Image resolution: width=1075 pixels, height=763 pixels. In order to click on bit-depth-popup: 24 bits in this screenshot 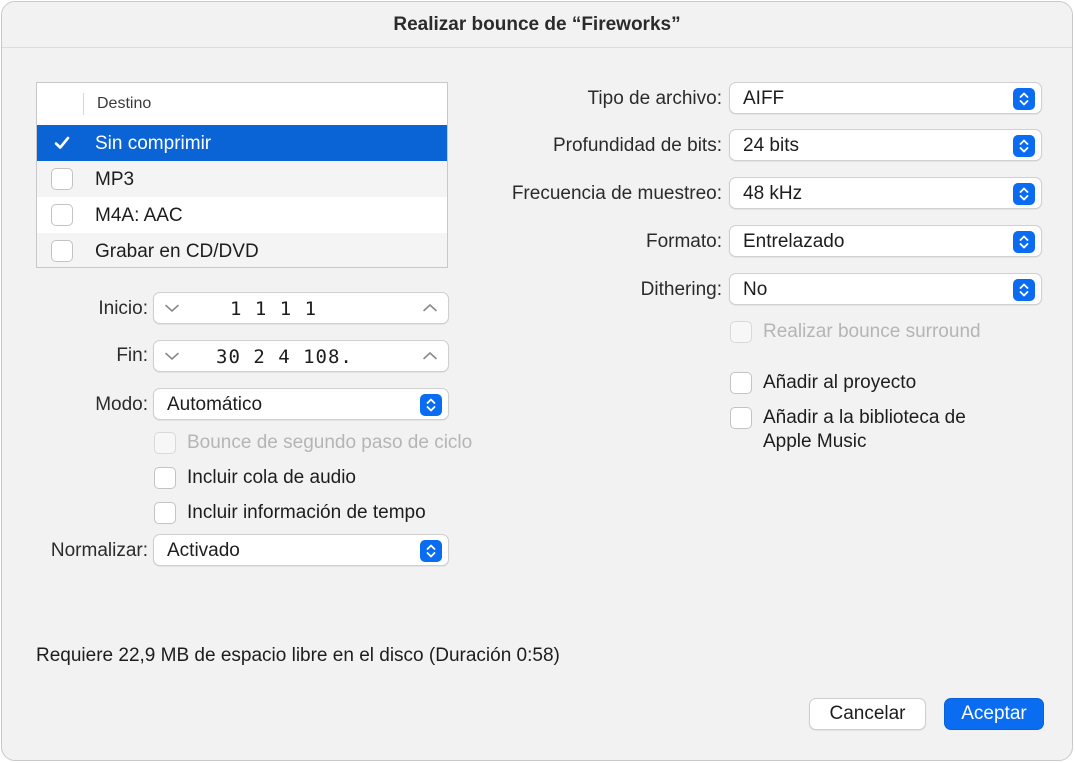, I will do `click(885, 145)`.